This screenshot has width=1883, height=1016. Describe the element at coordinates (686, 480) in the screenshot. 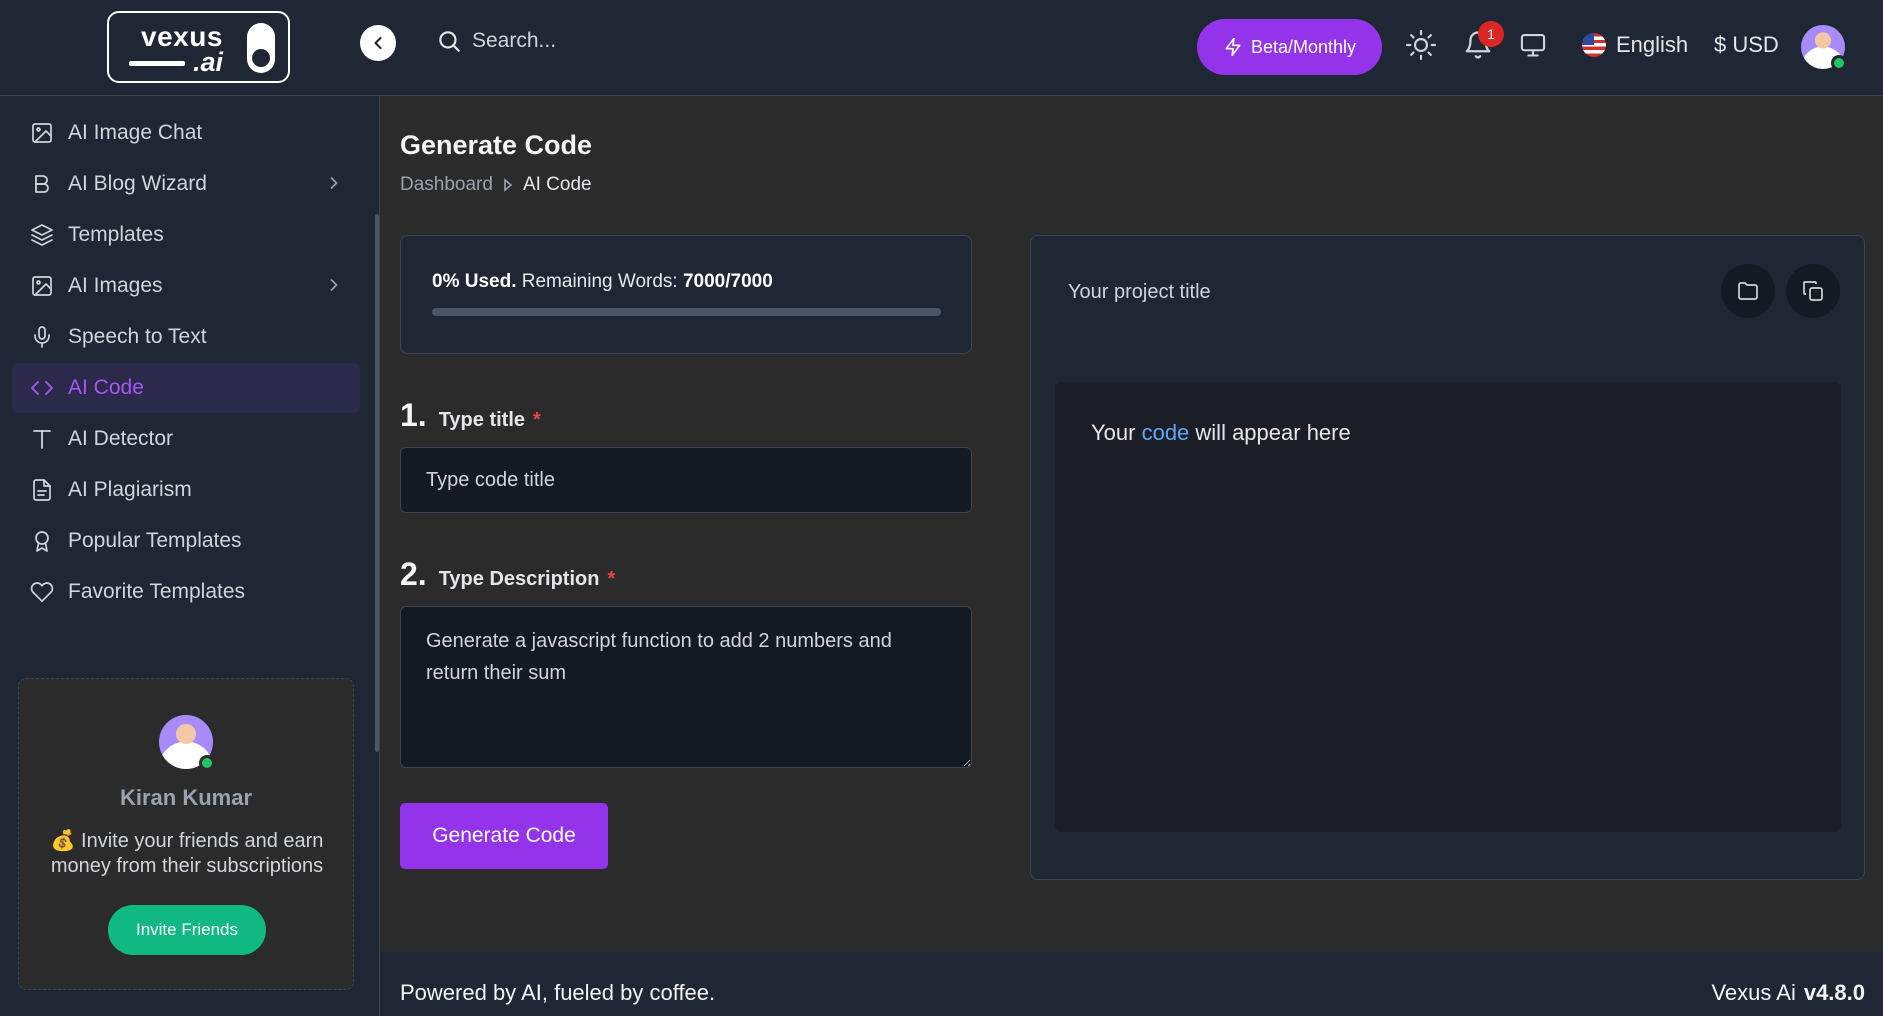

I see `code-title-input` at that location.